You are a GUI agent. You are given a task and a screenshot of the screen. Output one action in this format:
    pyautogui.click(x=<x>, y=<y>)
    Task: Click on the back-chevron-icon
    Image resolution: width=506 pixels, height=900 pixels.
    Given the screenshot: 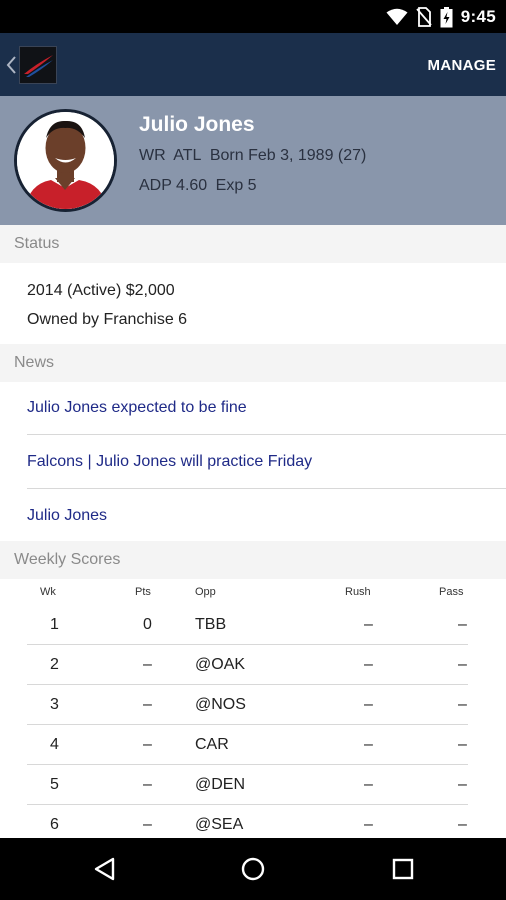 What is the action you would take?
    pyautogui.click(x=11, y=65)
    